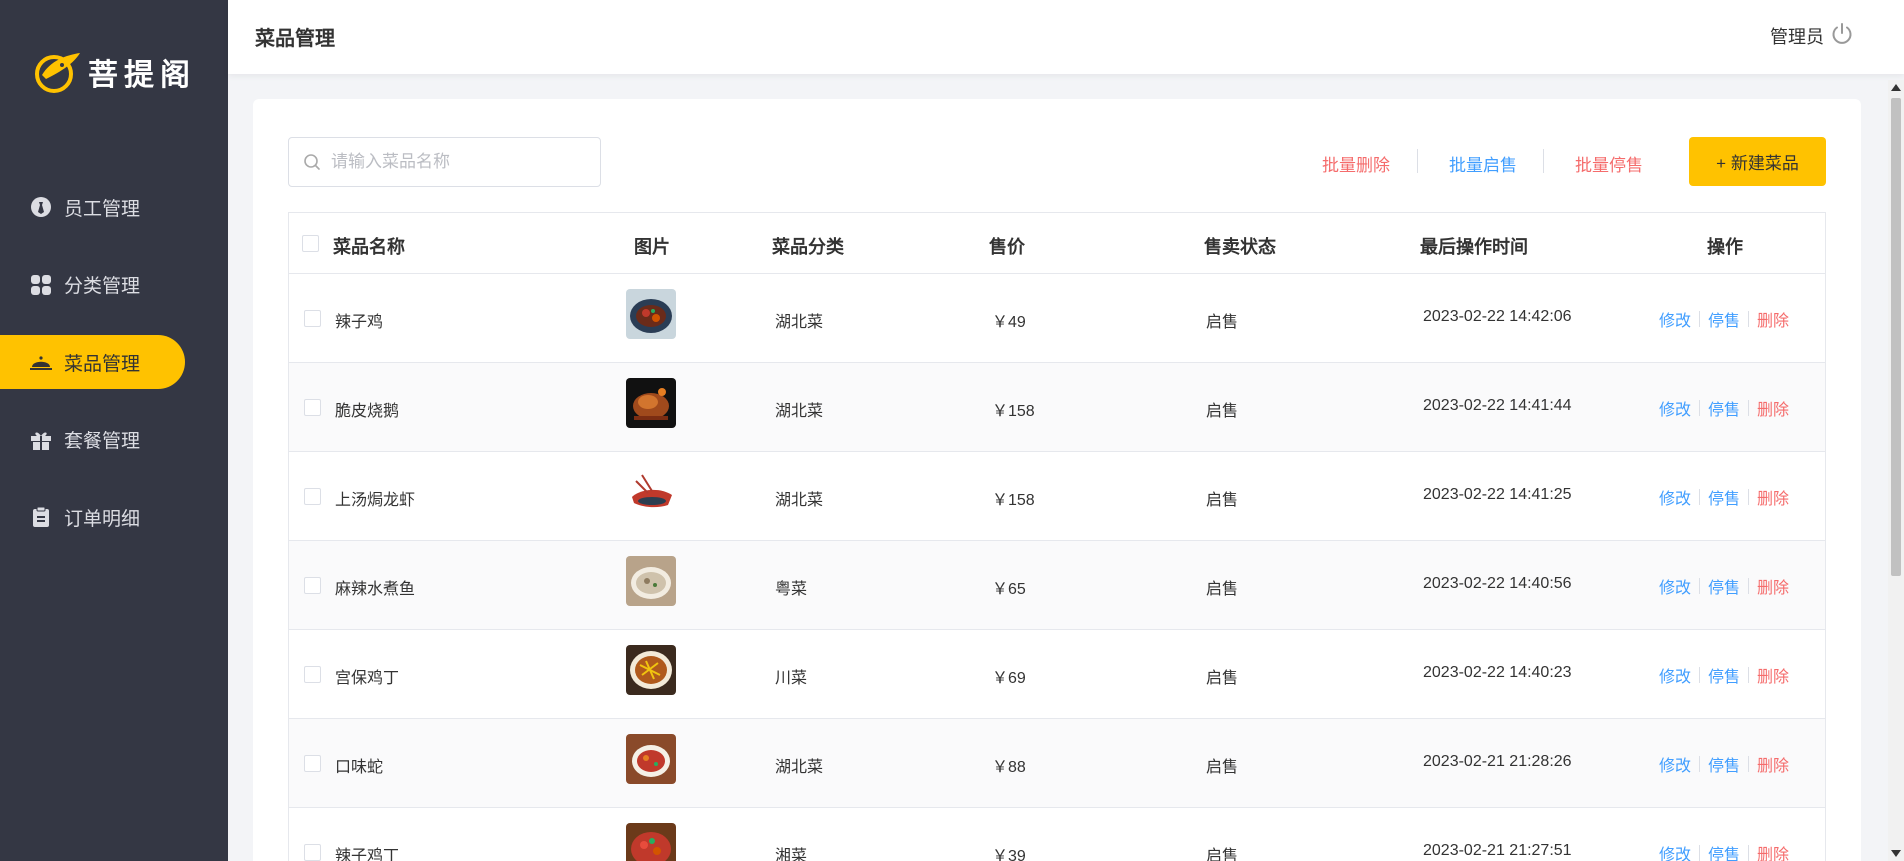  Describe the element at coordinates (41, 517) in the screenshot. I see `clipboard-icon` at that location.